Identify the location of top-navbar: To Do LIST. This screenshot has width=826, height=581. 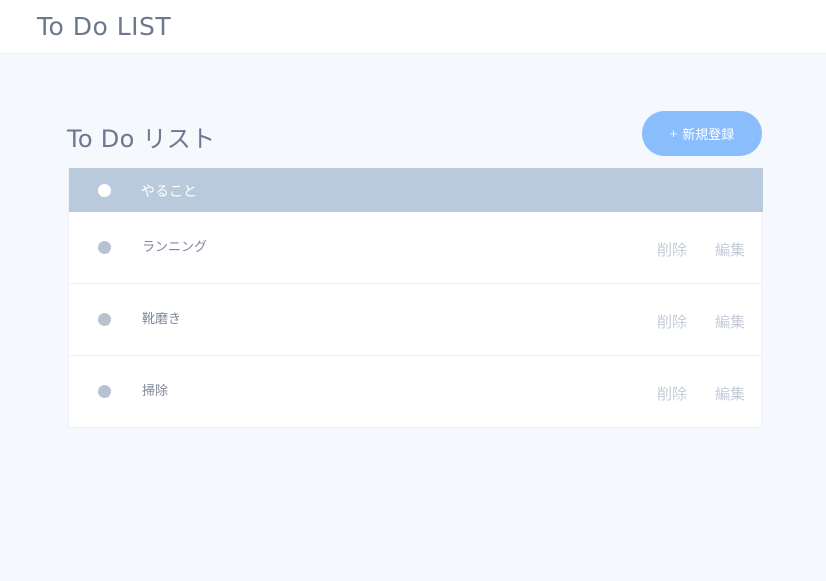
(413, 27).